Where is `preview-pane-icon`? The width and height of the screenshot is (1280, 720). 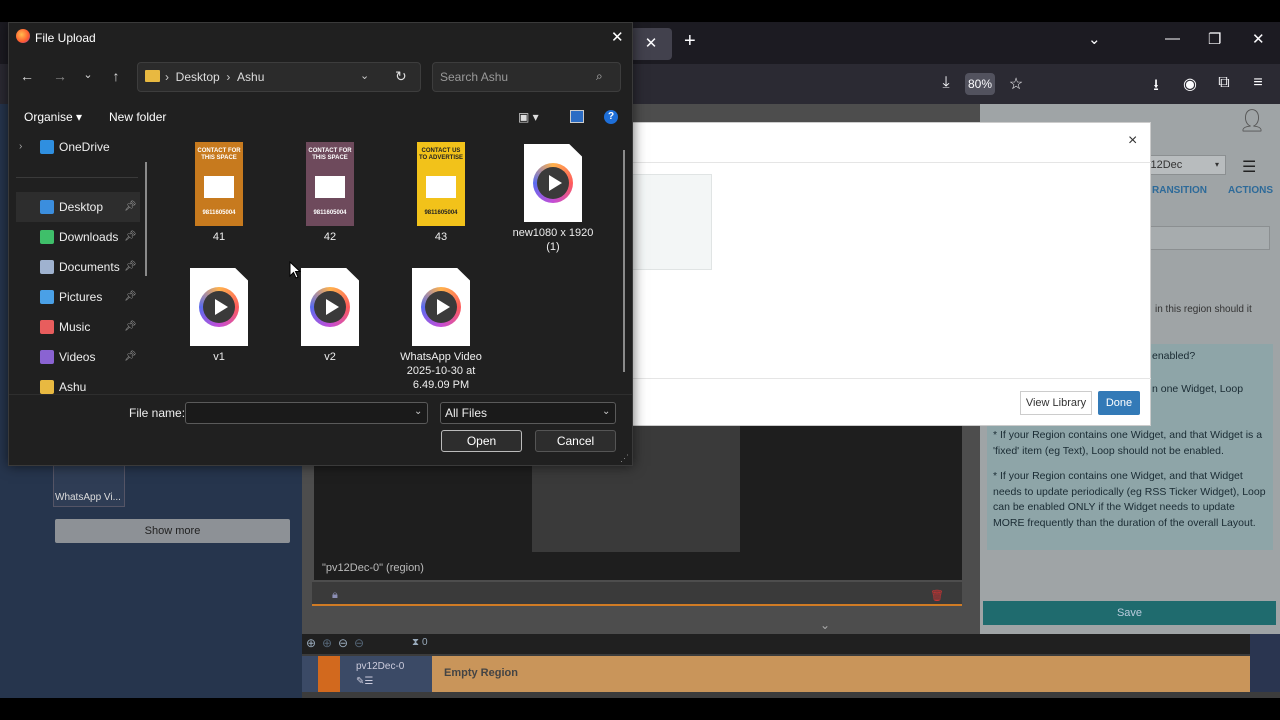
preview-pane-icon is located at coordinates (577, 116).